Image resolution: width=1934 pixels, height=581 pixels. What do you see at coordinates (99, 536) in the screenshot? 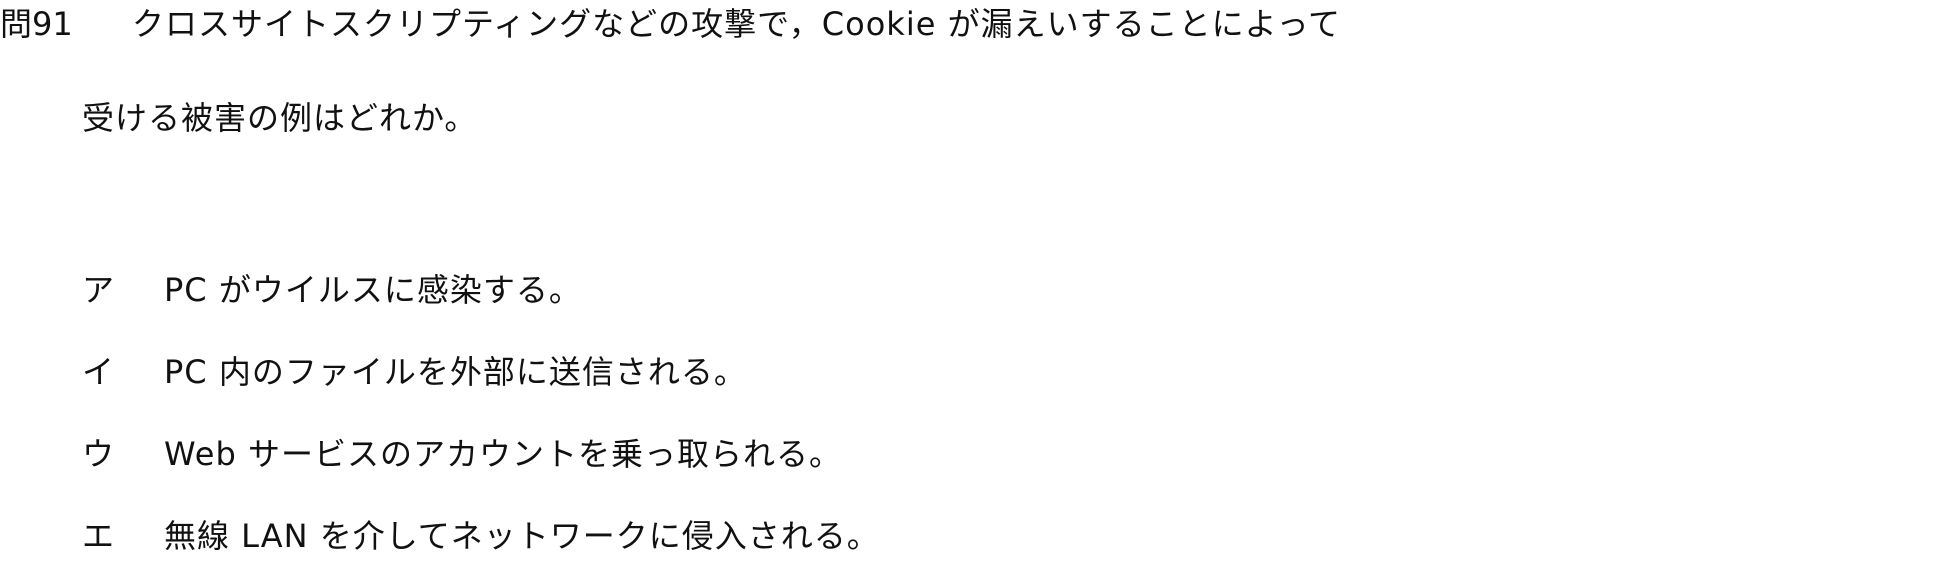
I see `choice-marker-e: エ` at bounding box center [99, 536].